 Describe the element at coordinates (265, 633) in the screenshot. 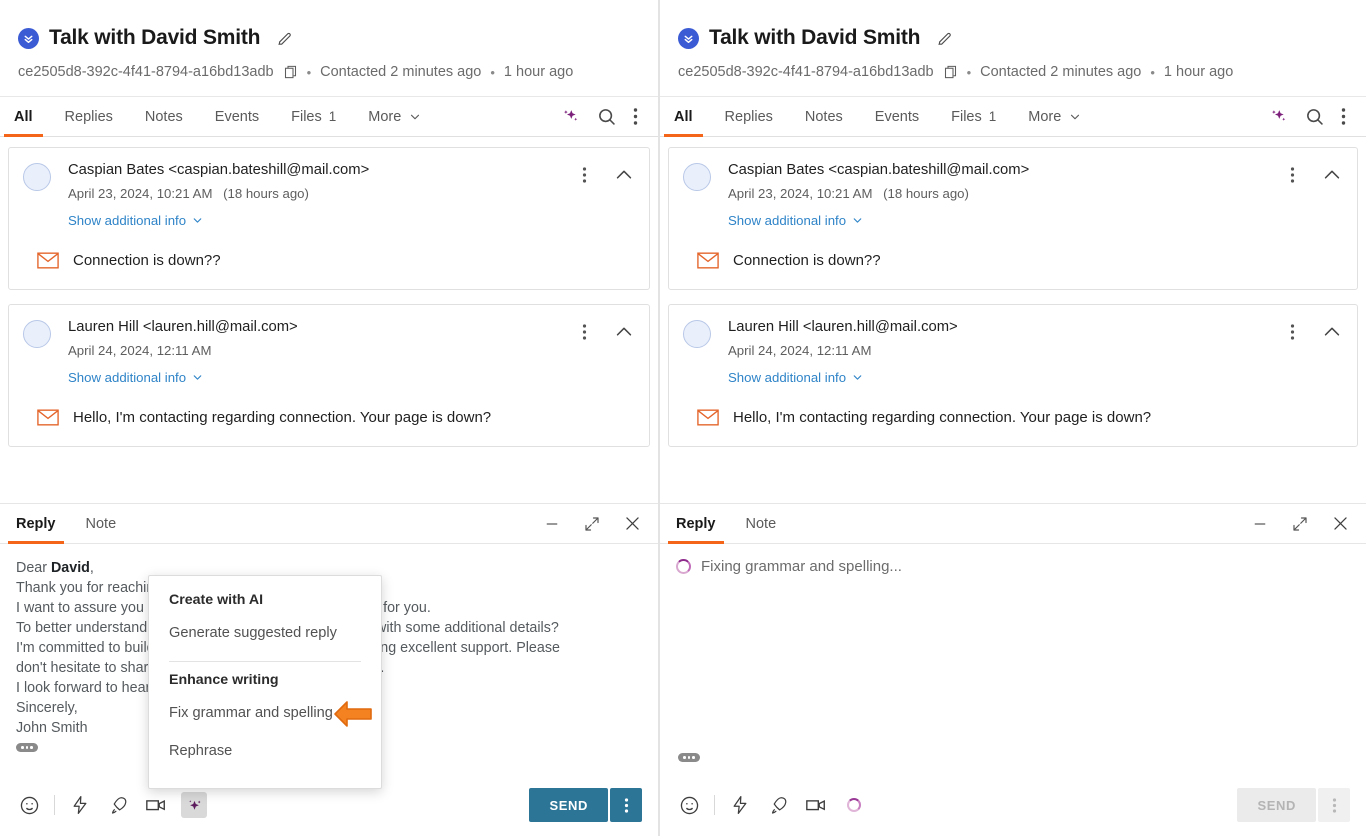

I see `ai-menu-item-generate-suggested-reply: Generate suggested reply` at that location.